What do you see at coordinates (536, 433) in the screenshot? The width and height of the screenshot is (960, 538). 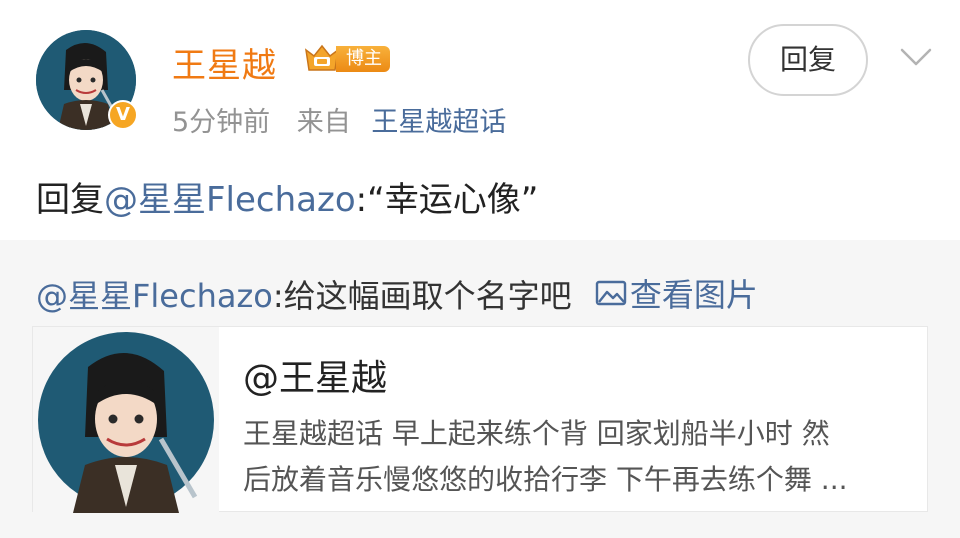 I see `card-description-line: 王星越超话 早上起来练个背 回家划船半小时 然` at bounding box center [536, 433].